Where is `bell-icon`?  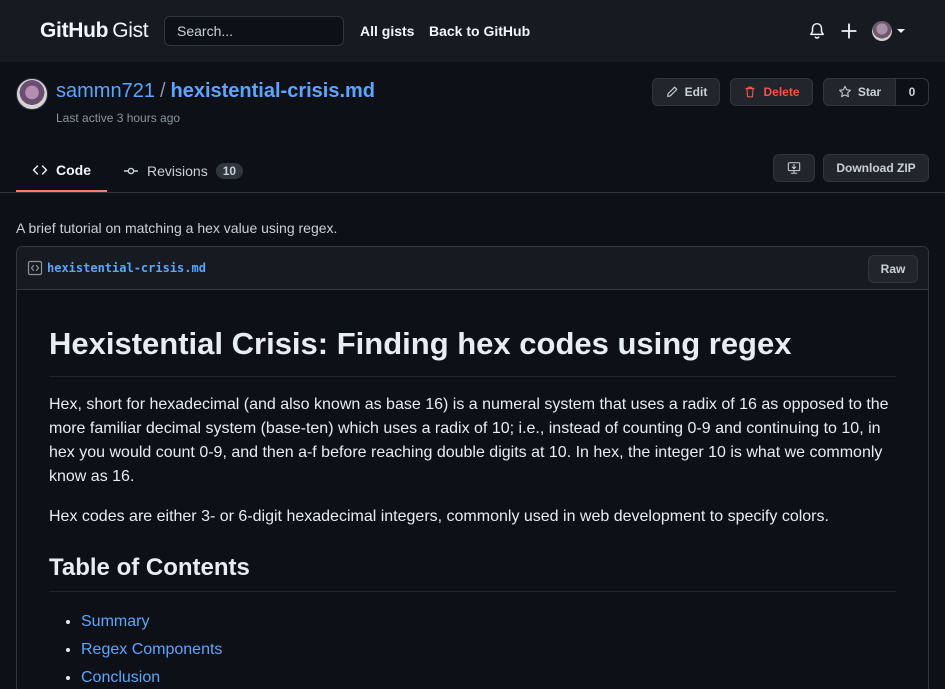
bell-icon is located at coordinates (817, 31).